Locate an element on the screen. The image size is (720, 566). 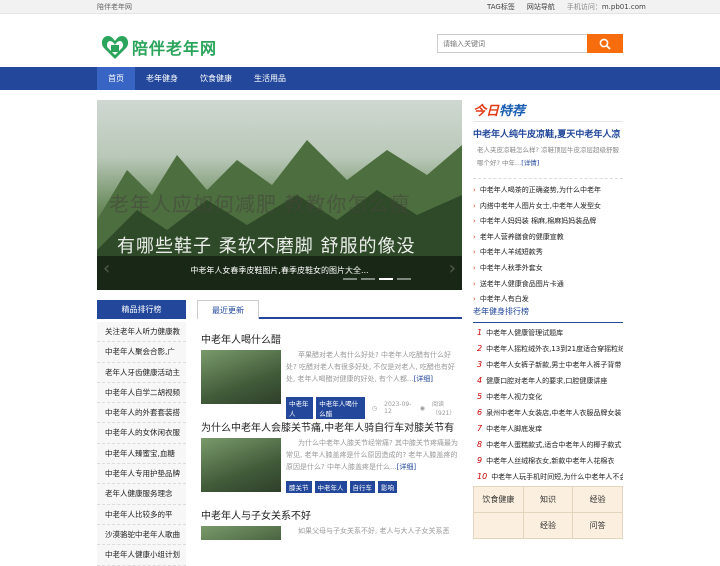
tag-link: TAG标签 is located at coordinates (501, 7).